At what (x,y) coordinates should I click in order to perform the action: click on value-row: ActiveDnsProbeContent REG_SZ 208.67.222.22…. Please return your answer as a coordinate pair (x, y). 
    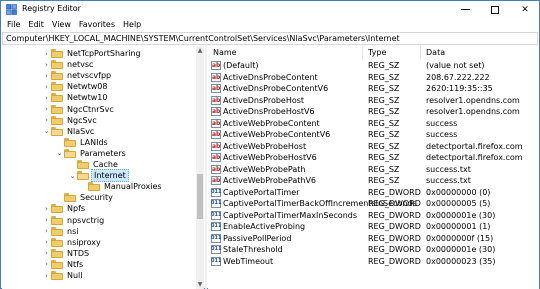
    Looking at the image, I should click on (373, 77).